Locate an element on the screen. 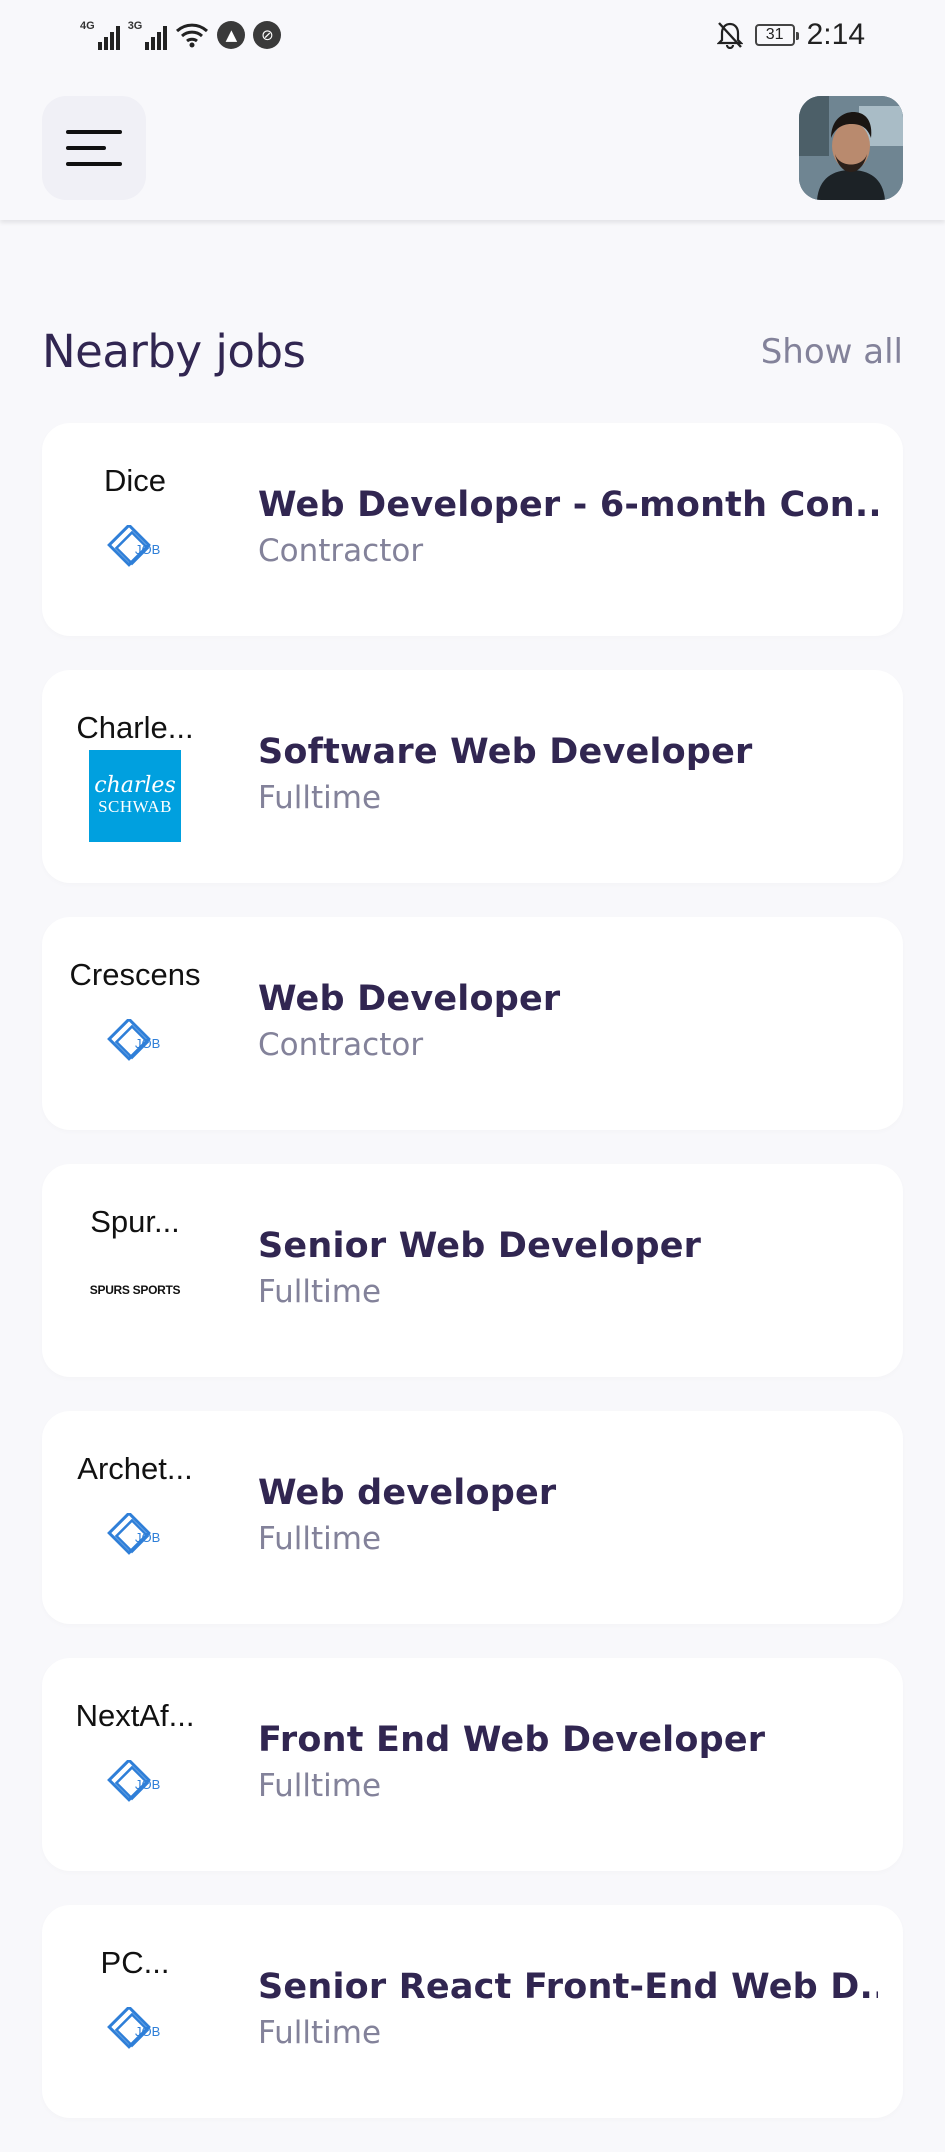 The image size is (945, 2152). logo-text-line1: charles is located at coordinates (135, 785).